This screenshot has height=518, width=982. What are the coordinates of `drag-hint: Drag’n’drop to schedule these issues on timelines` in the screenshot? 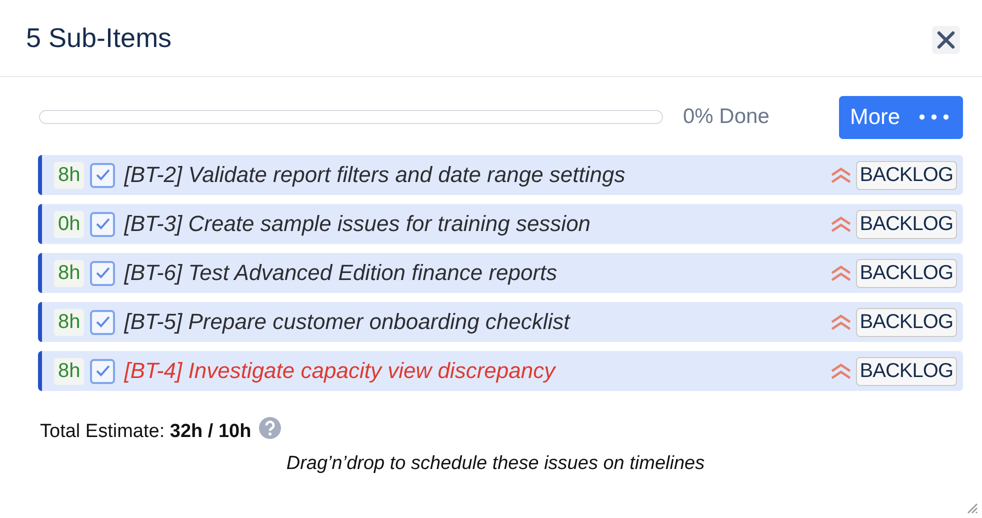 It's located at (495, 464).